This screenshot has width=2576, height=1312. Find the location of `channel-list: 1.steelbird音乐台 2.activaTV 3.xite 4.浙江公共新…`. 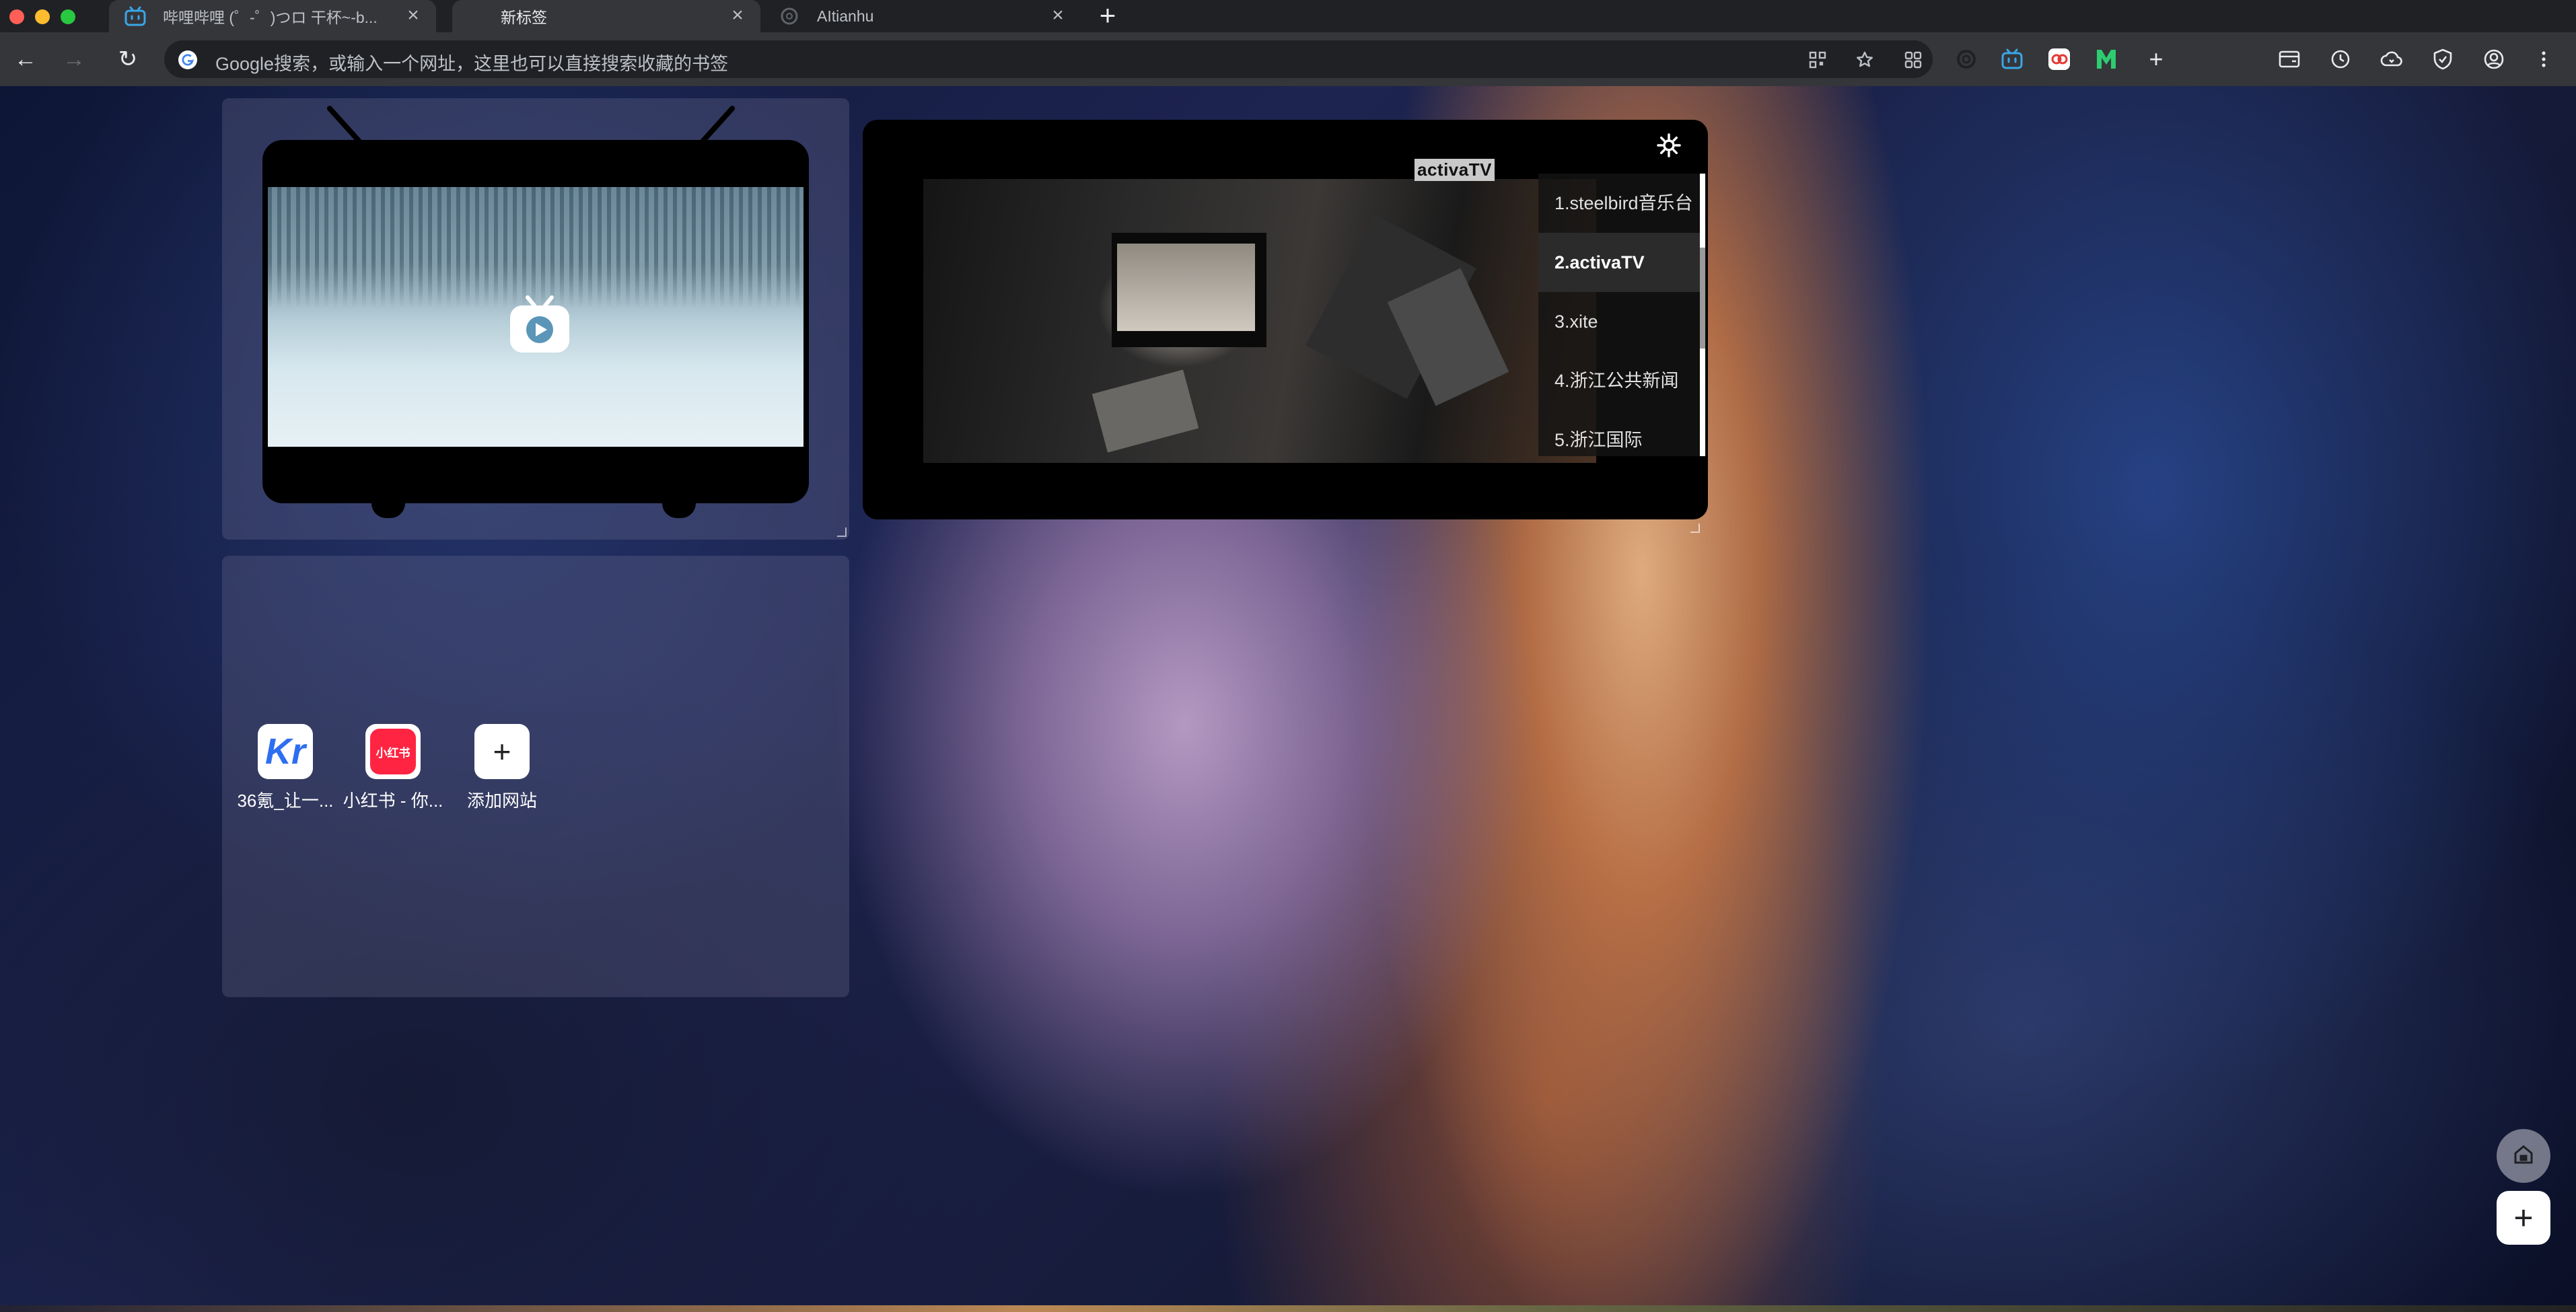

channel-list: 1.steelbird音乐台 2.activaTV 3.xite 4.浙江公共新… is located at coordinates (1622, 315).